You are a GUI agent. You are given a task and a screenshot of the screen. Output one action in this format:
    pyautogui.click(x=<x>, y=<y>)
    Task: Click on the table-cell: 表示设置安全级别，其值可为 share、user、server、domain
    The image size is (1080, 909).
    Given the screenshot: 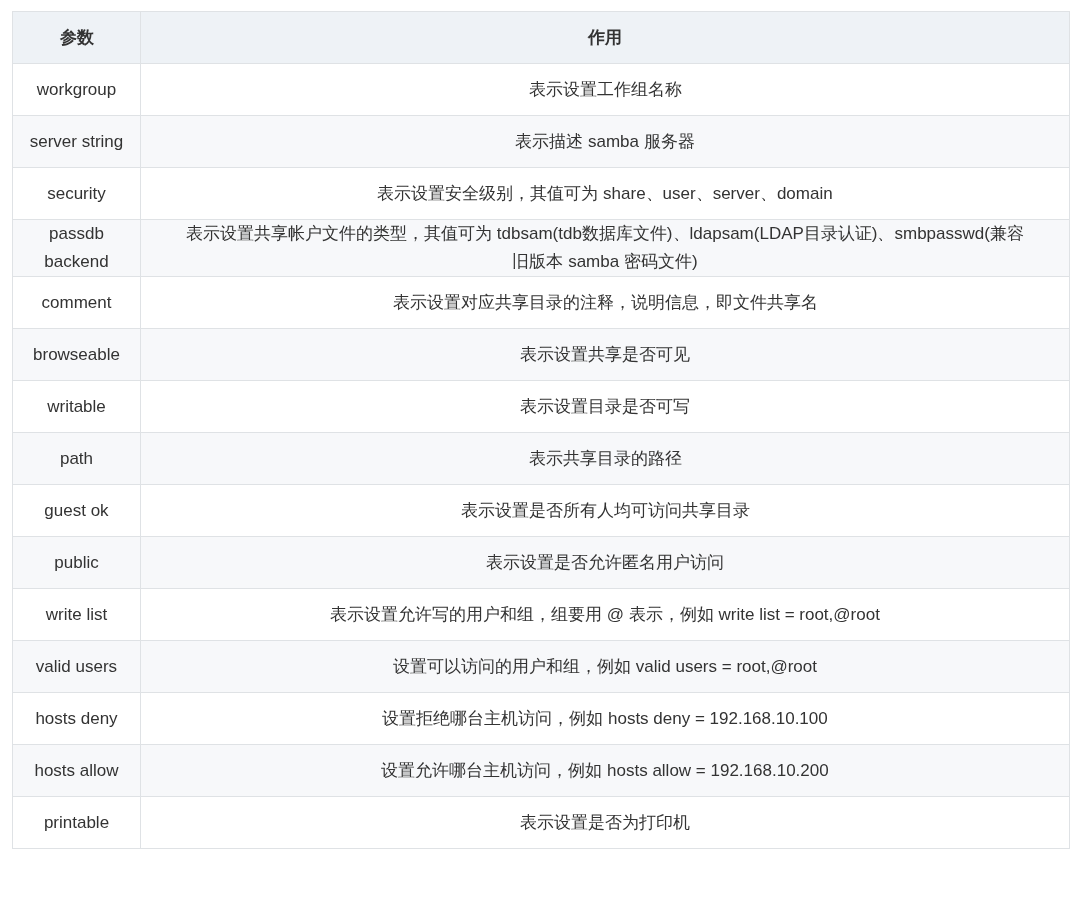 What is the action you would take?
    pyautogui.click(x=605, y=193)
    